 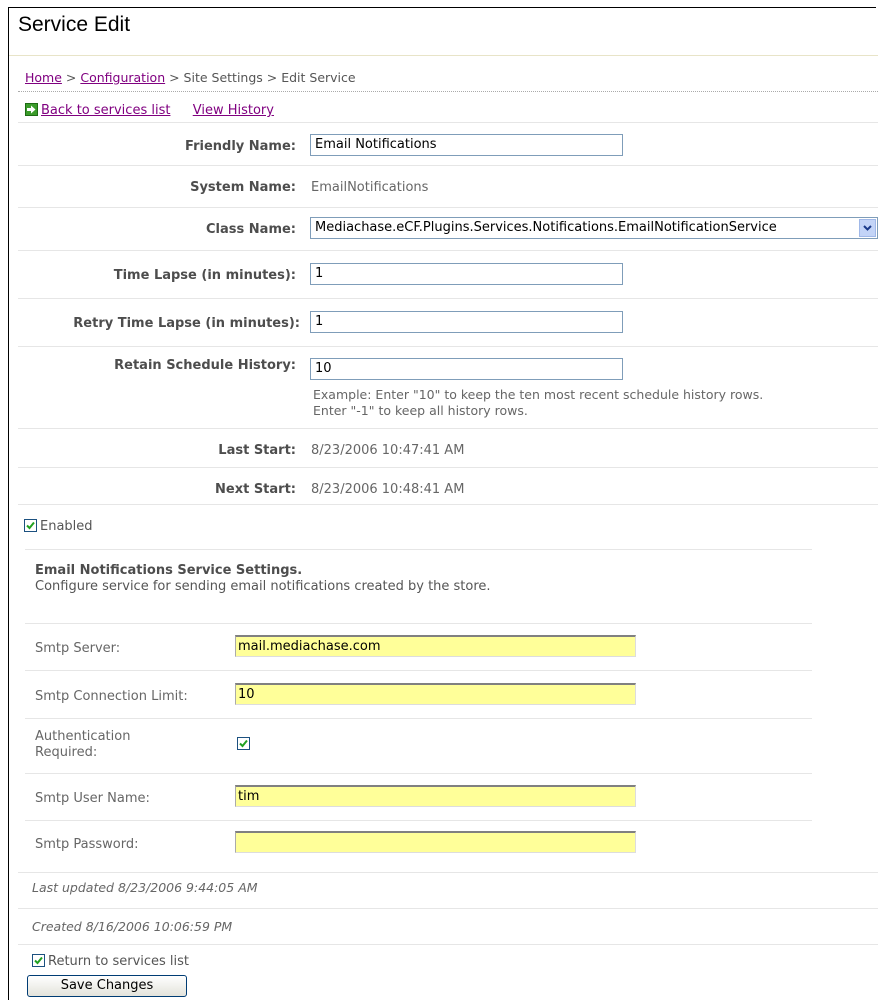 What do you see at coordinates (122, 77) in the screenshot?
I see `breadcrumb-configuration-link: Configuration` at bounding box center [122, 77].